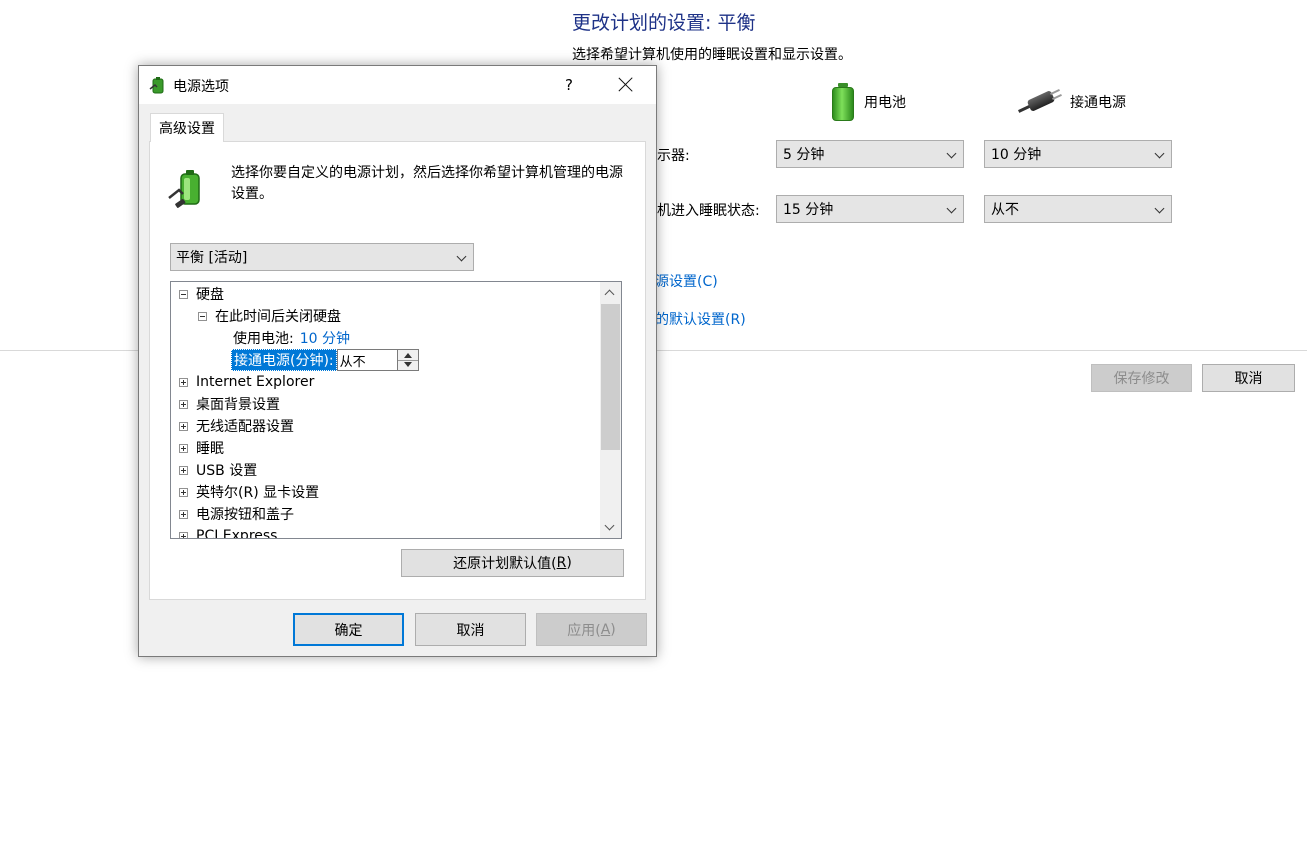 The width and height of the screenshot is (1307, 868). I want to click on ok-button: 确定, so click(348, 629).